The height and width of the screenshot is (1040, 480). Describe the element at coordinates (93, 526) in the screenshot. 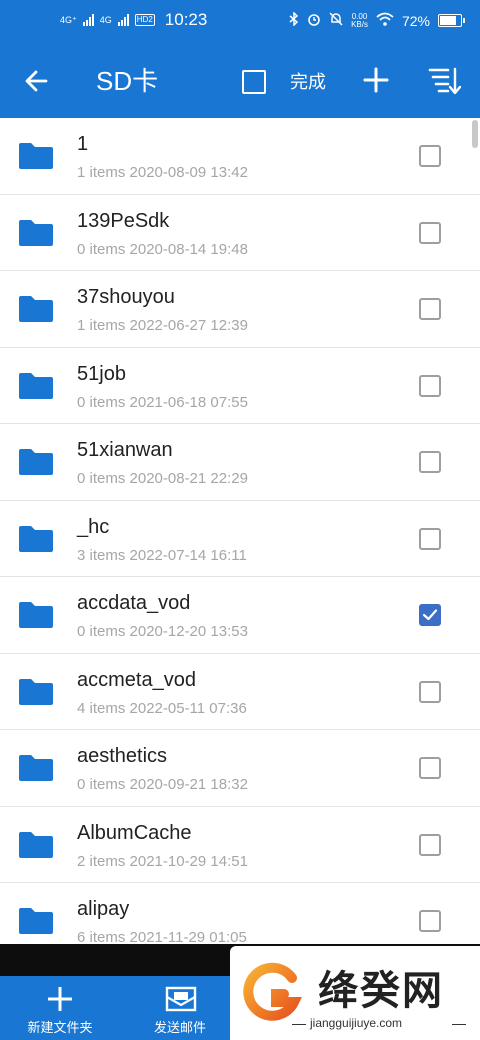

I see `file-name: _hc` at that location.